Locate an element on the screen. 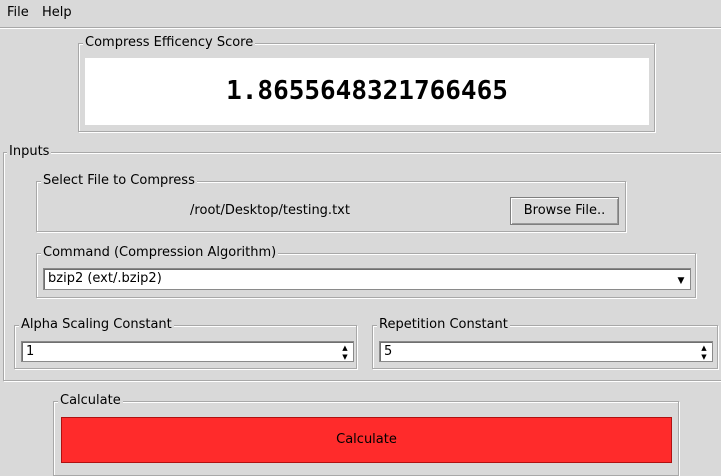 This screenshot has width=721, height=476. menu-separator is located at coordinates (360, 28).